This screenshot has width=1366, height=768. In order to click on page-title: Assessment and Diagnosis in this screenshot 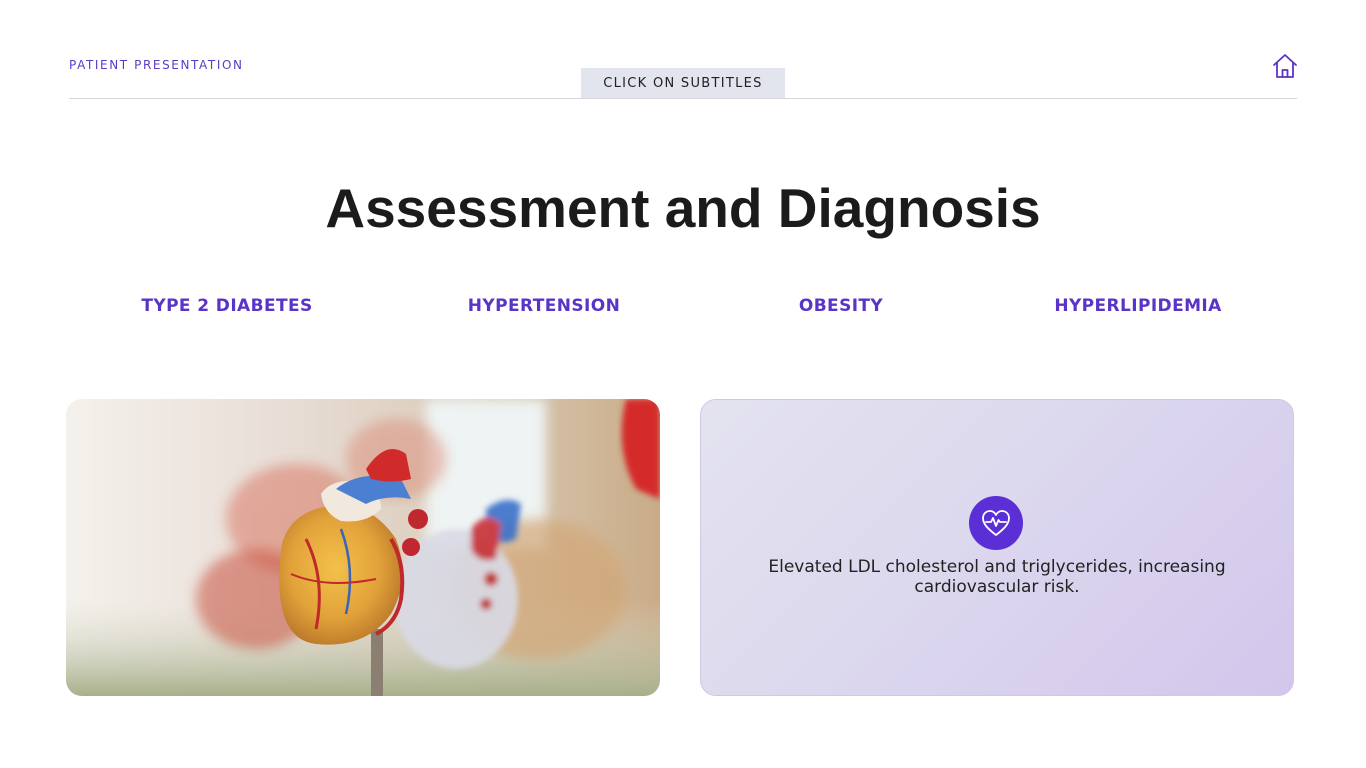, I will do `click(683, 208)`.